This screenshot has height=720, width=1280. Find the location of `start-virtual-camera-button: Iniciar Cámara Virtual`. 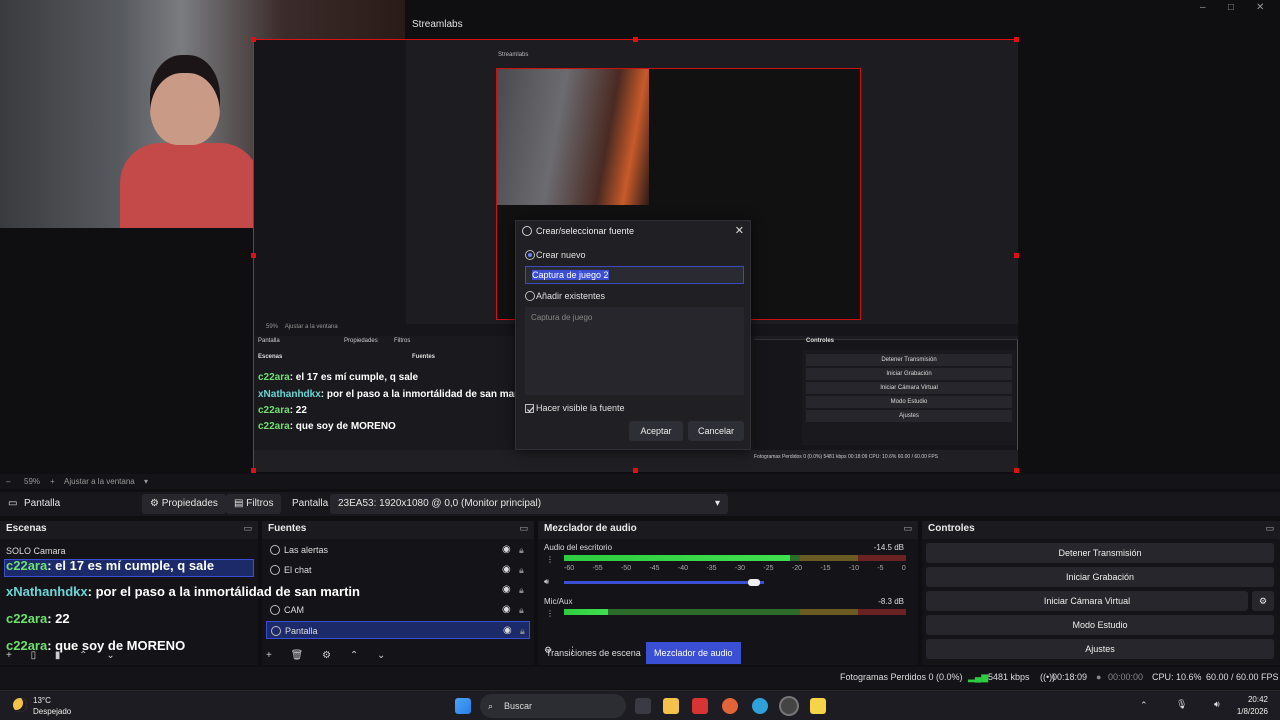

start-virtual-camera-button: Iniciar Cámara Virtual is located at coordinates (1087, 601).